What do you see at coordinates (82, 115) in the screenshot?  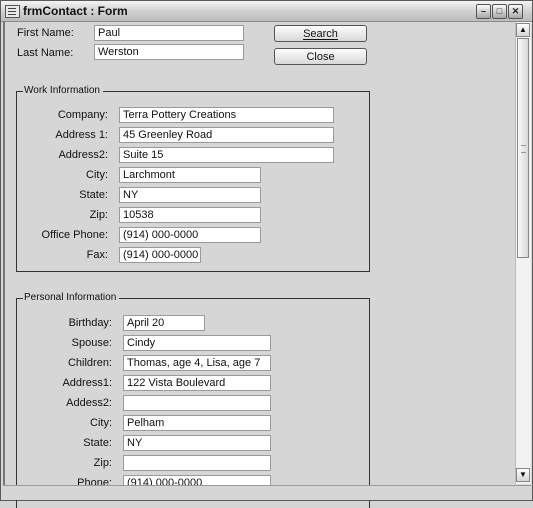 I see `company-label: Company:` at bounding box center [82, 115].